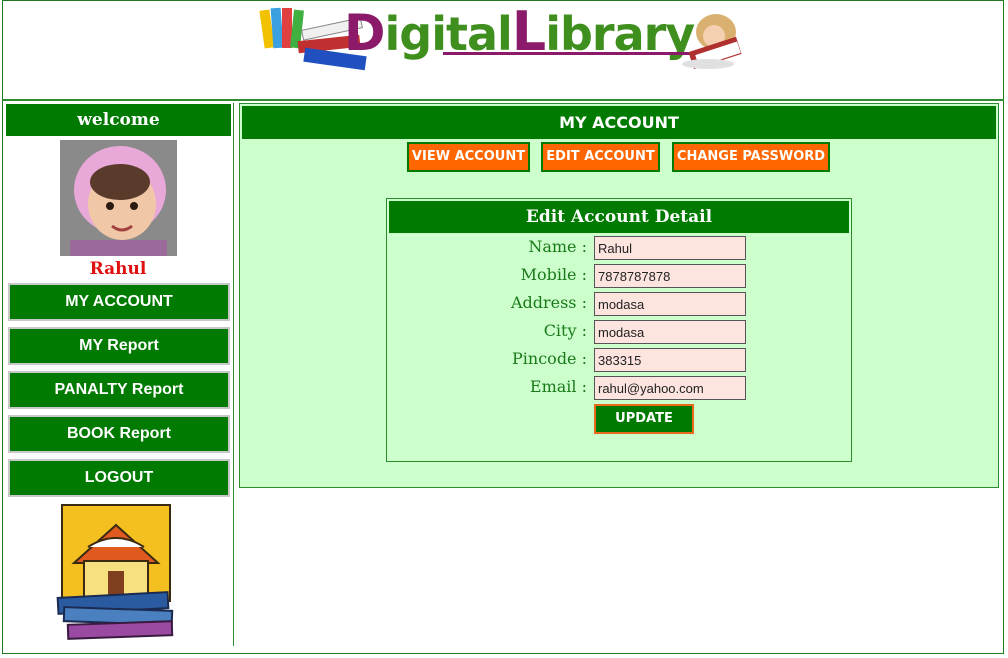 The image size is (1008, 658). I want to click on user-name: Rahul, so click(118, 269).